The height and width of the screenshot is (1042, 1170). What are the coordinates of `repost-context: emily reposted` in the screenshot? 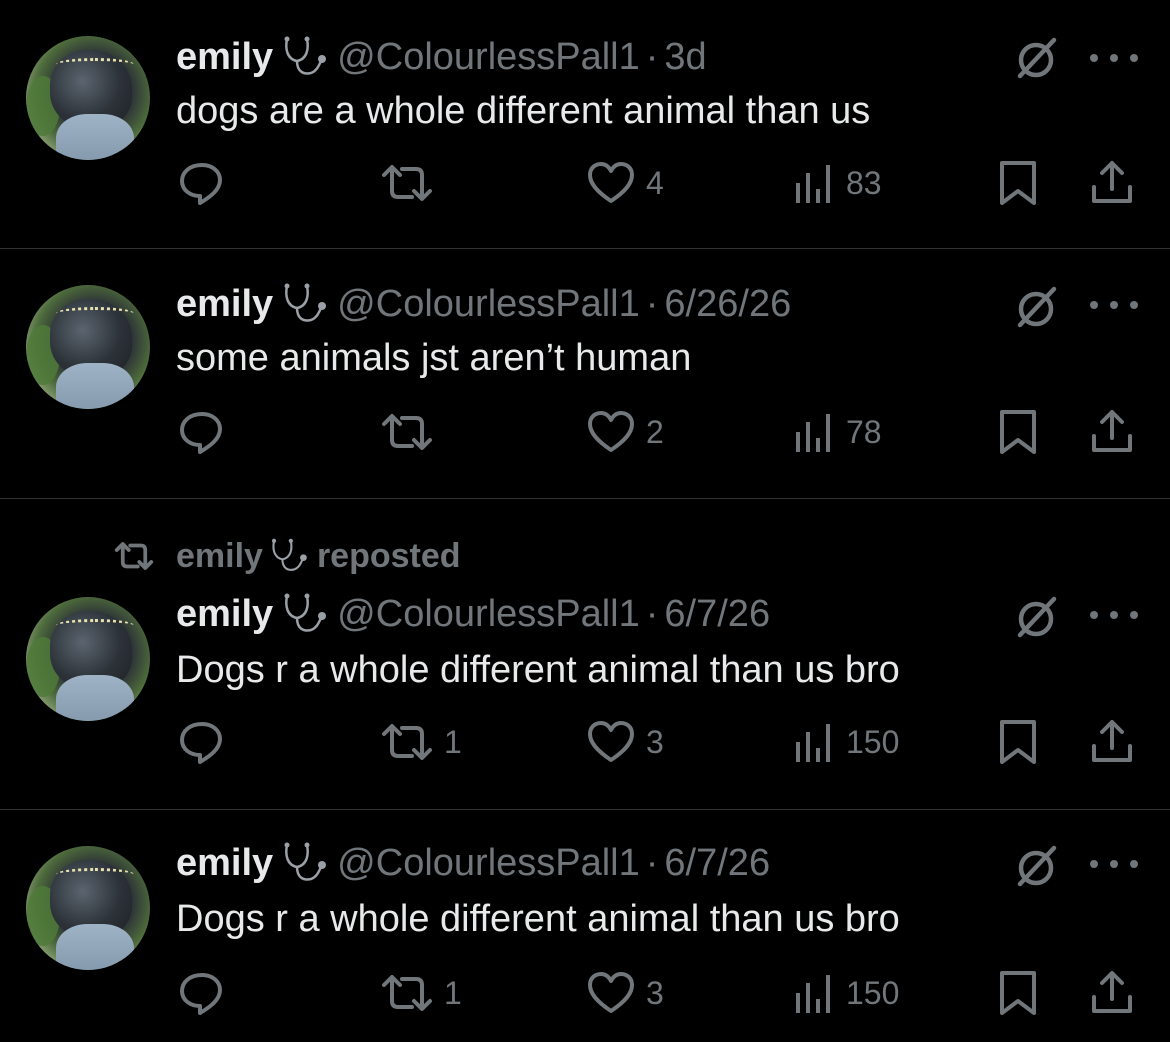 It's located at (286, 556).